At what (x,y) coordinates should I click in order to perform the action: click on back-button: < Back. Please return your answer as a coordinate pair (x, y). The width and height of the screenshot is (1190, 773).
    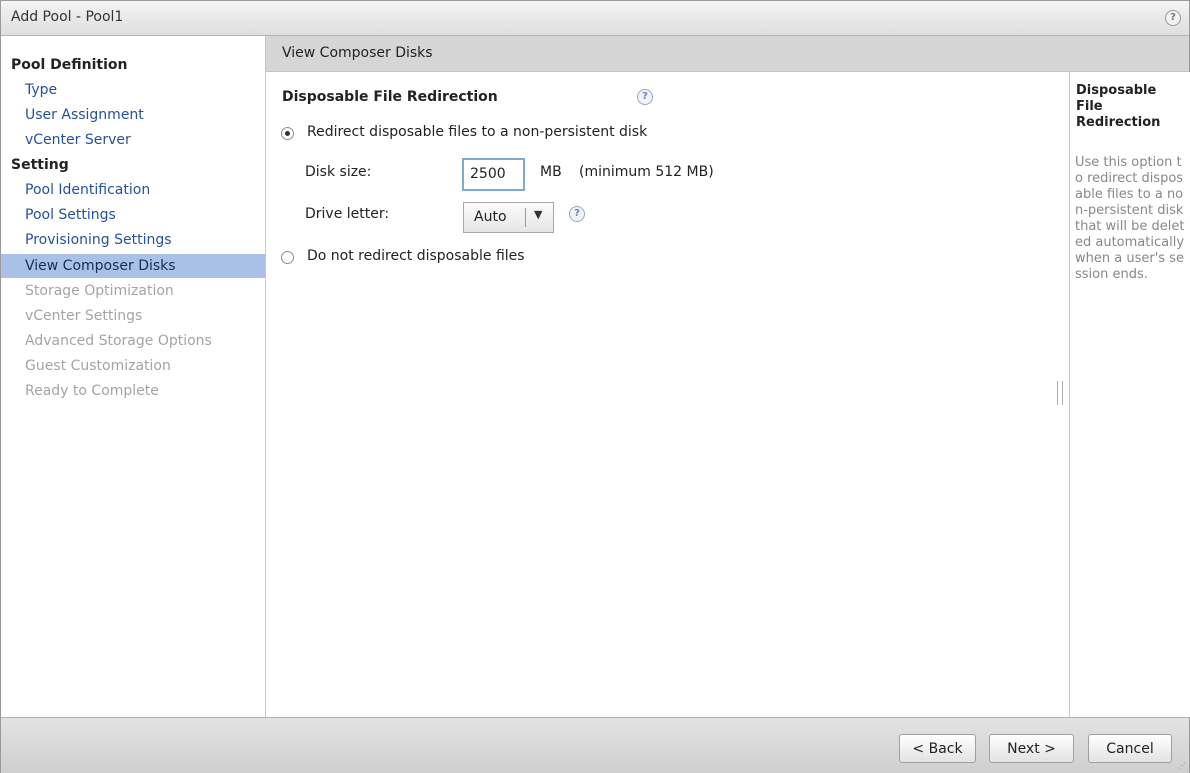
    Looking at the image, I should click on (937, 748).